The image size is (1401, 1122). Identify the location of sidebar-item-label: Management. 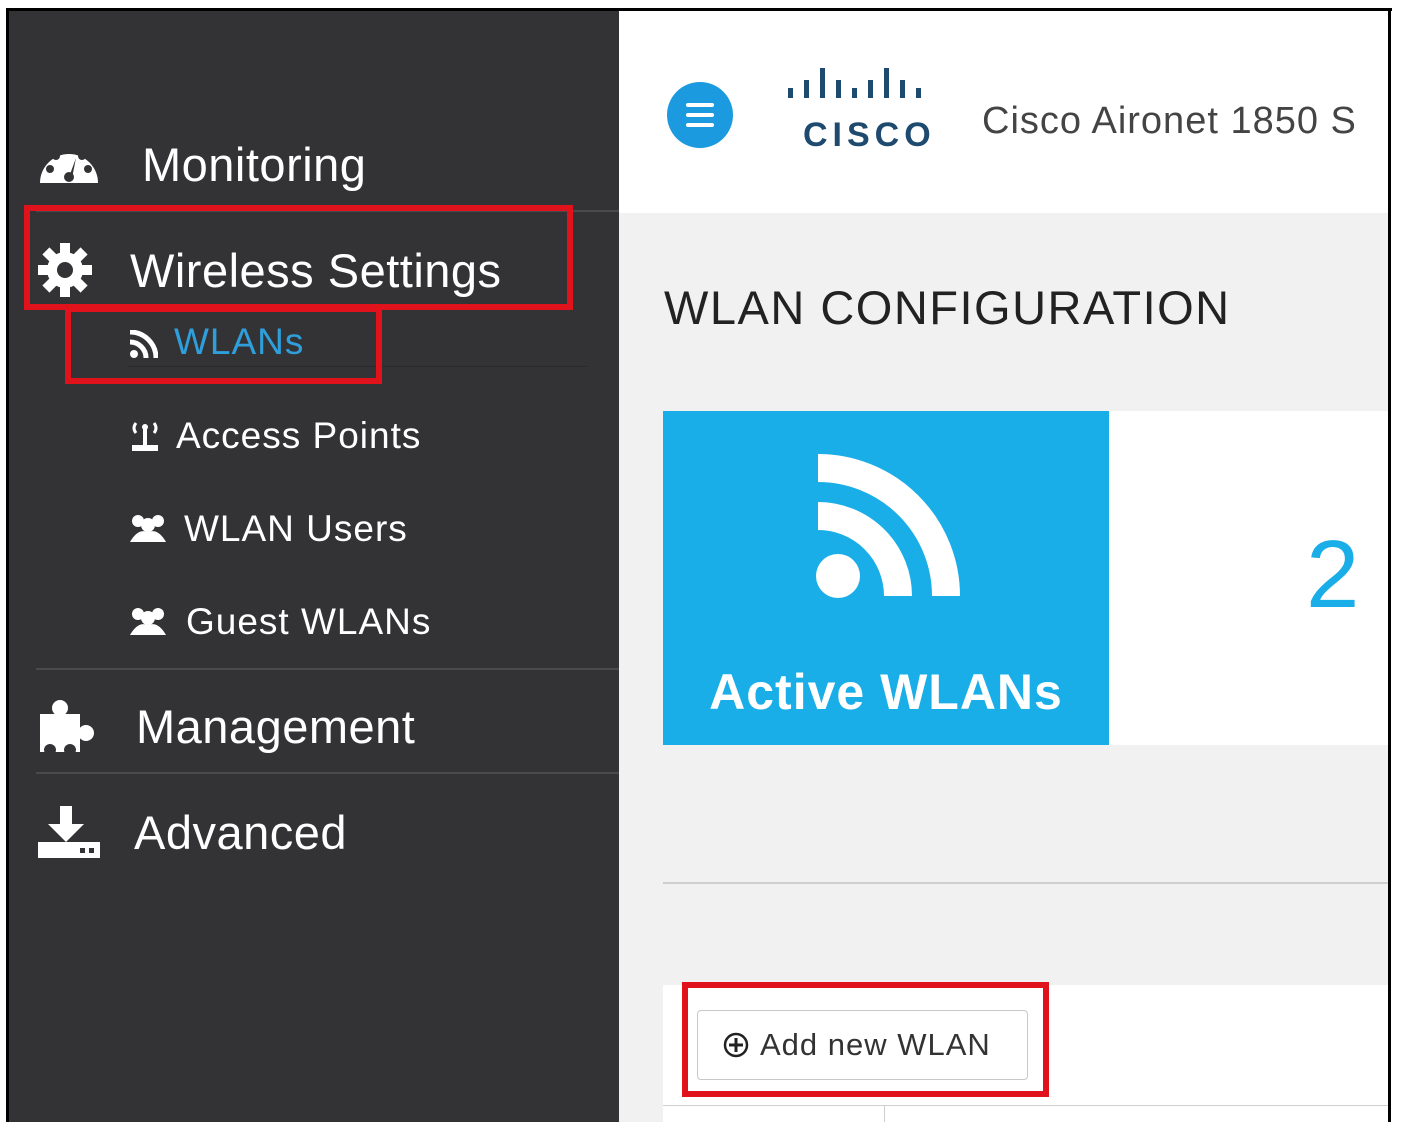
(276, 726).